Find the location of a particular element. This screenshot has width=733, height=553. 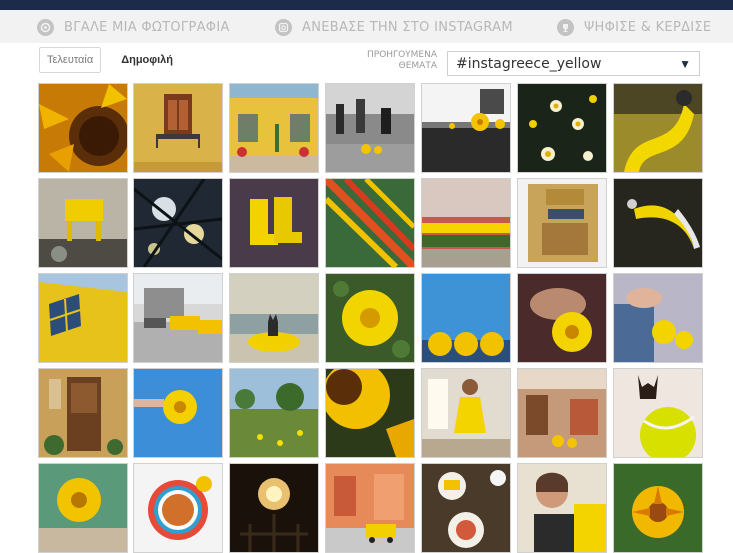

photo-tile-gold-statue is located at coordinates (562, 223).